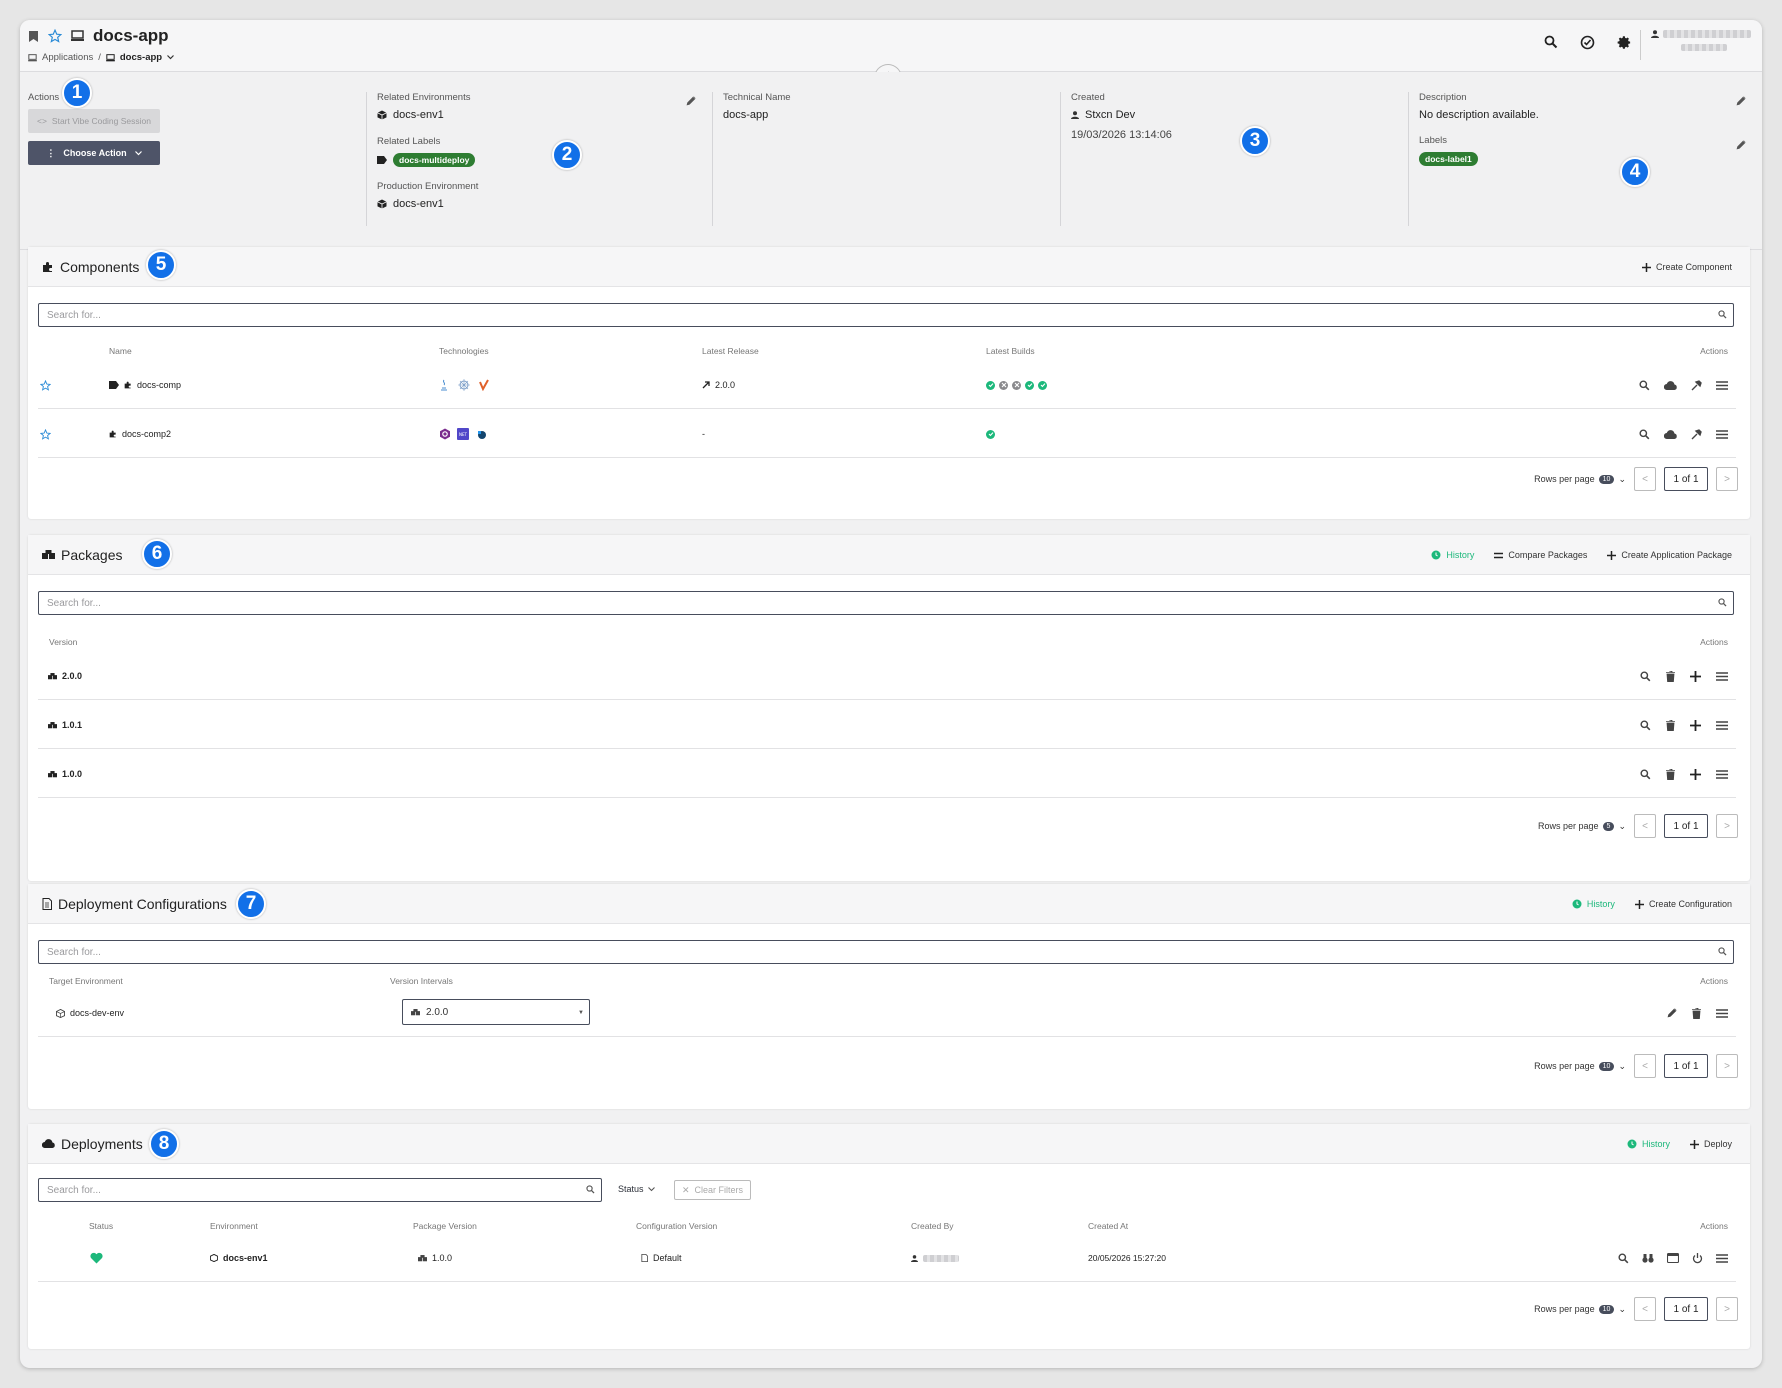 The height and width of the screenshot is (1388, 1782). Describe the element at coordinates (1672, 1013) in the screenshot. I see `pencil-icon` at that location.